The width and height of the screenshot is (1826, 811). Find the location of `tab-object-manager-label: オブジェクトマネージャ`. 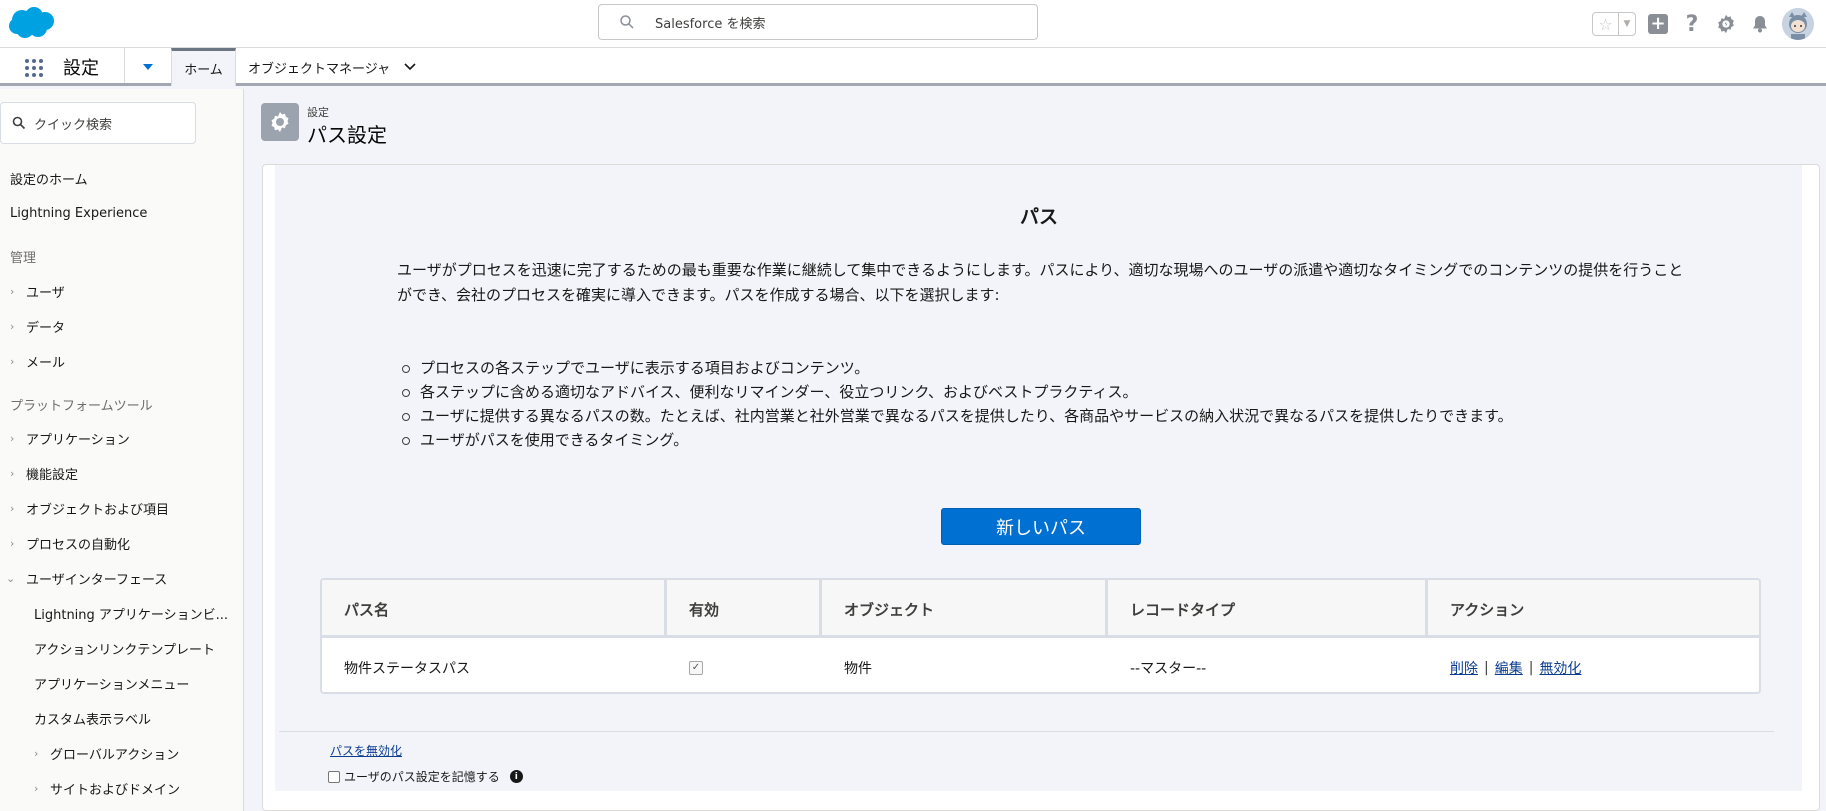

tab-object-manager-label: オブジェクトマネージャ is located at coordinates (319, 69).